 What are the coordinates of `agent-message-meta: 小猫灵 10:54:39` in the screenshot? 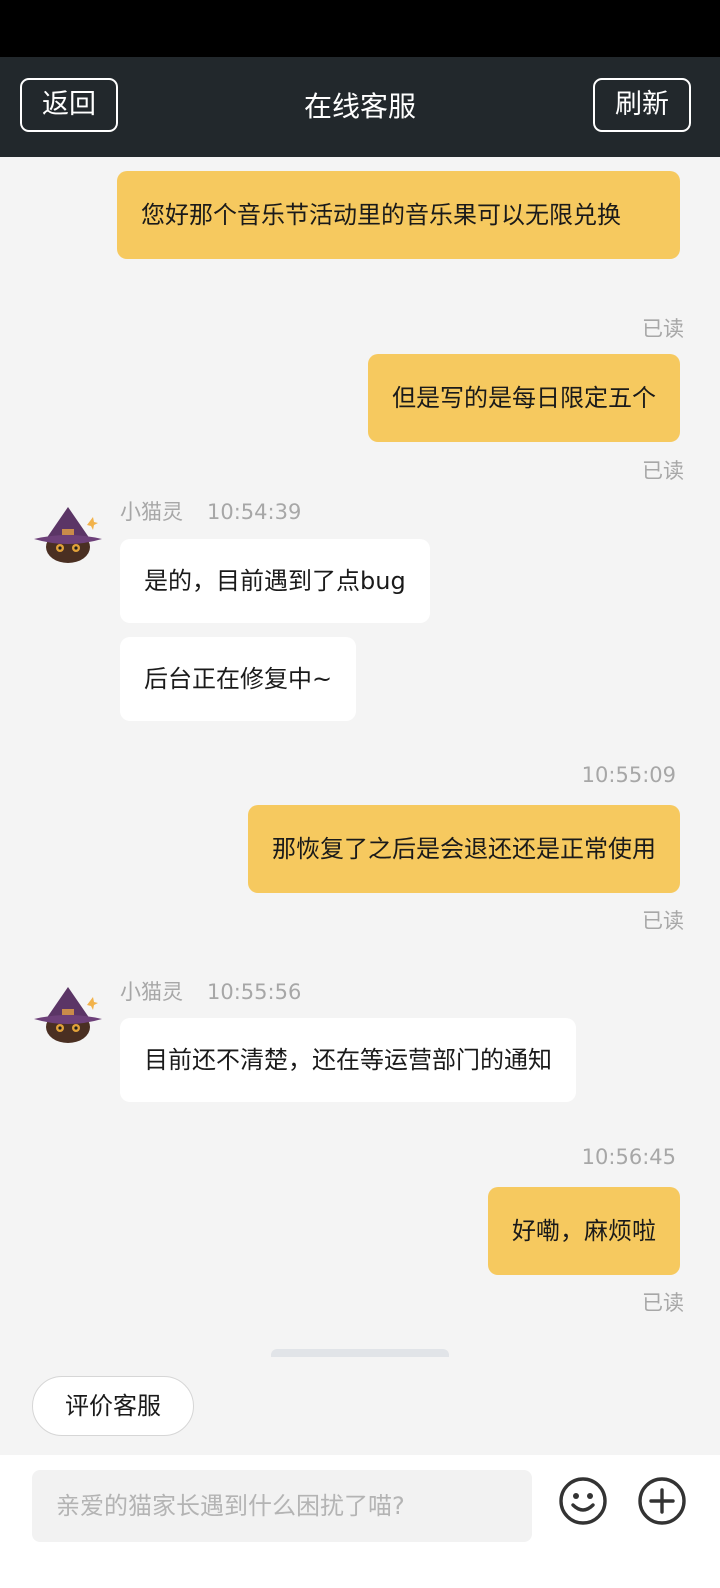 It's located at (210, 511).